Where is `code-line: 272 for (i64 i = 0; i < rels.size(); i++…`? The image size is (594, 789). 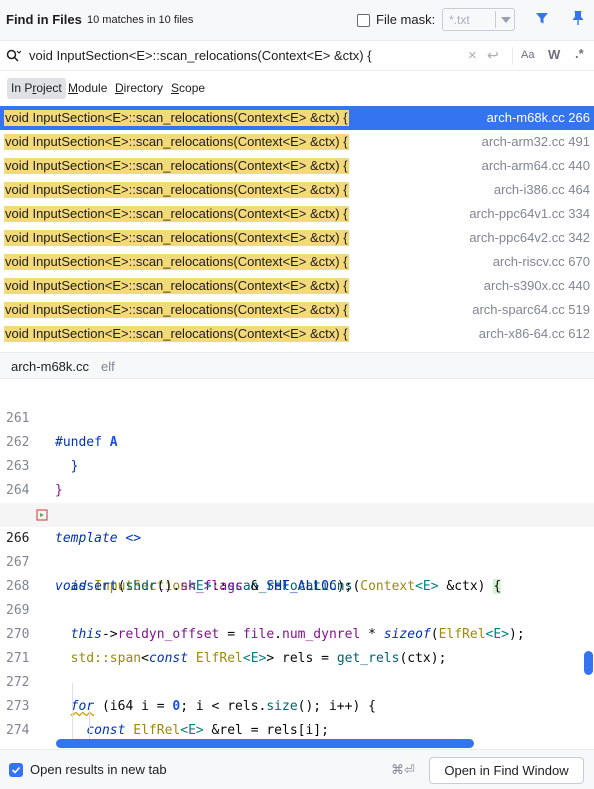 code-line: 272 for (i64 i = 0; i < rels.size(); i++… is located at coordinates (297, 680).